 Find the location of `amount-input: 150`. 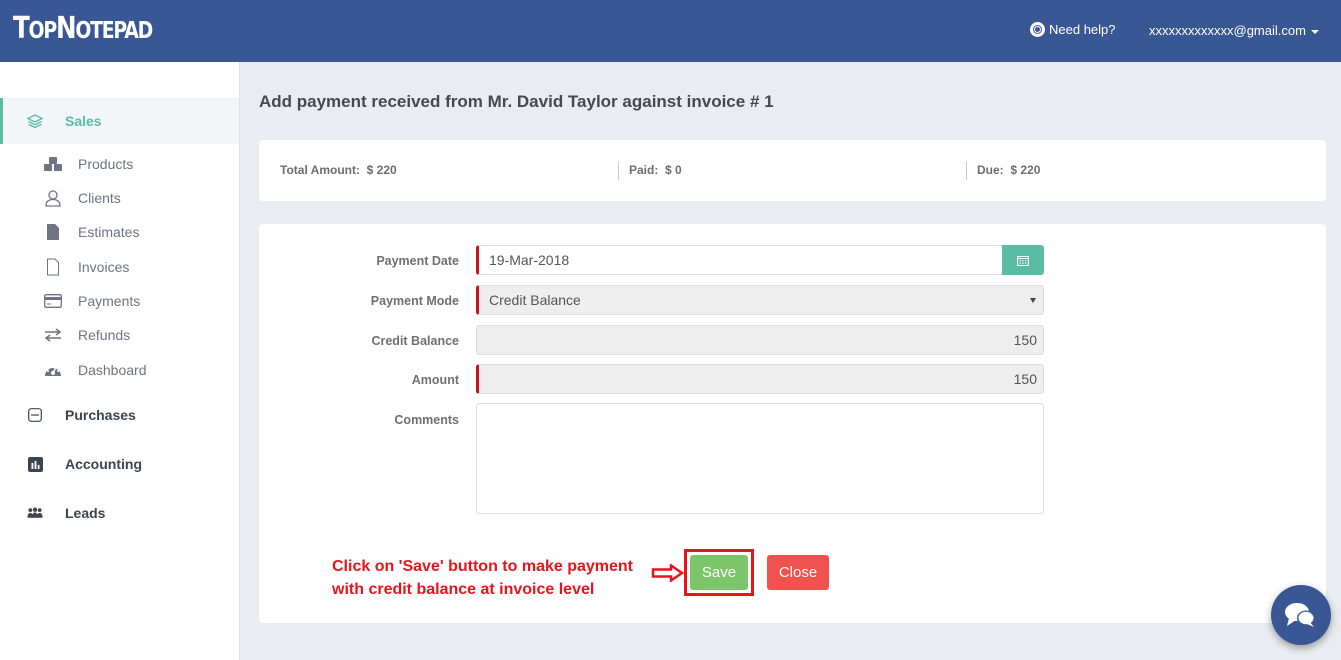

amount-input: 150 is located at coordinates (760, 379).